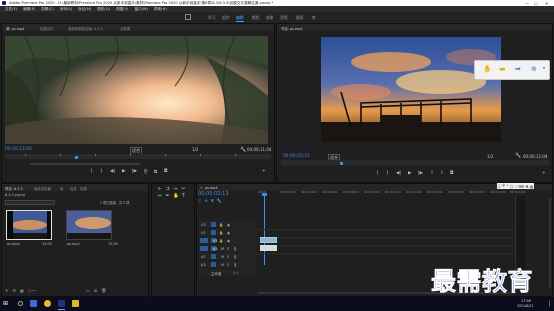 This screenshot has height=311, width=554. Describe the element at coordinates (521, 186) in the screenshot. I see `ime-keyboard-icon: ⌨` at that location.